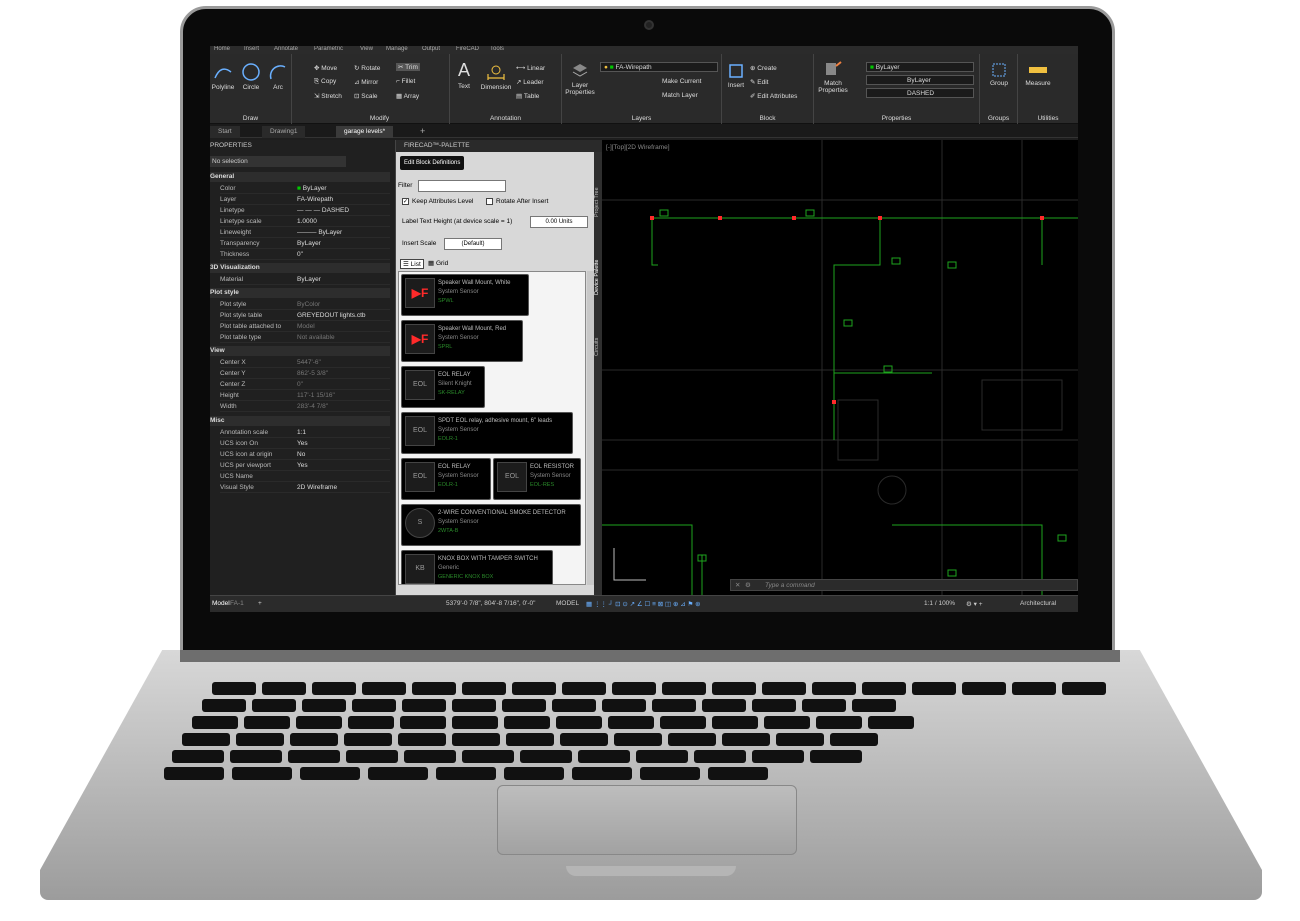 Image resolution: width=1300 pixels, height=921 pixels. What do you see at coordinates (530, 82) in the screenshot?
I see `leader-button: ↗ Leader` at bounding box center [530, 82].